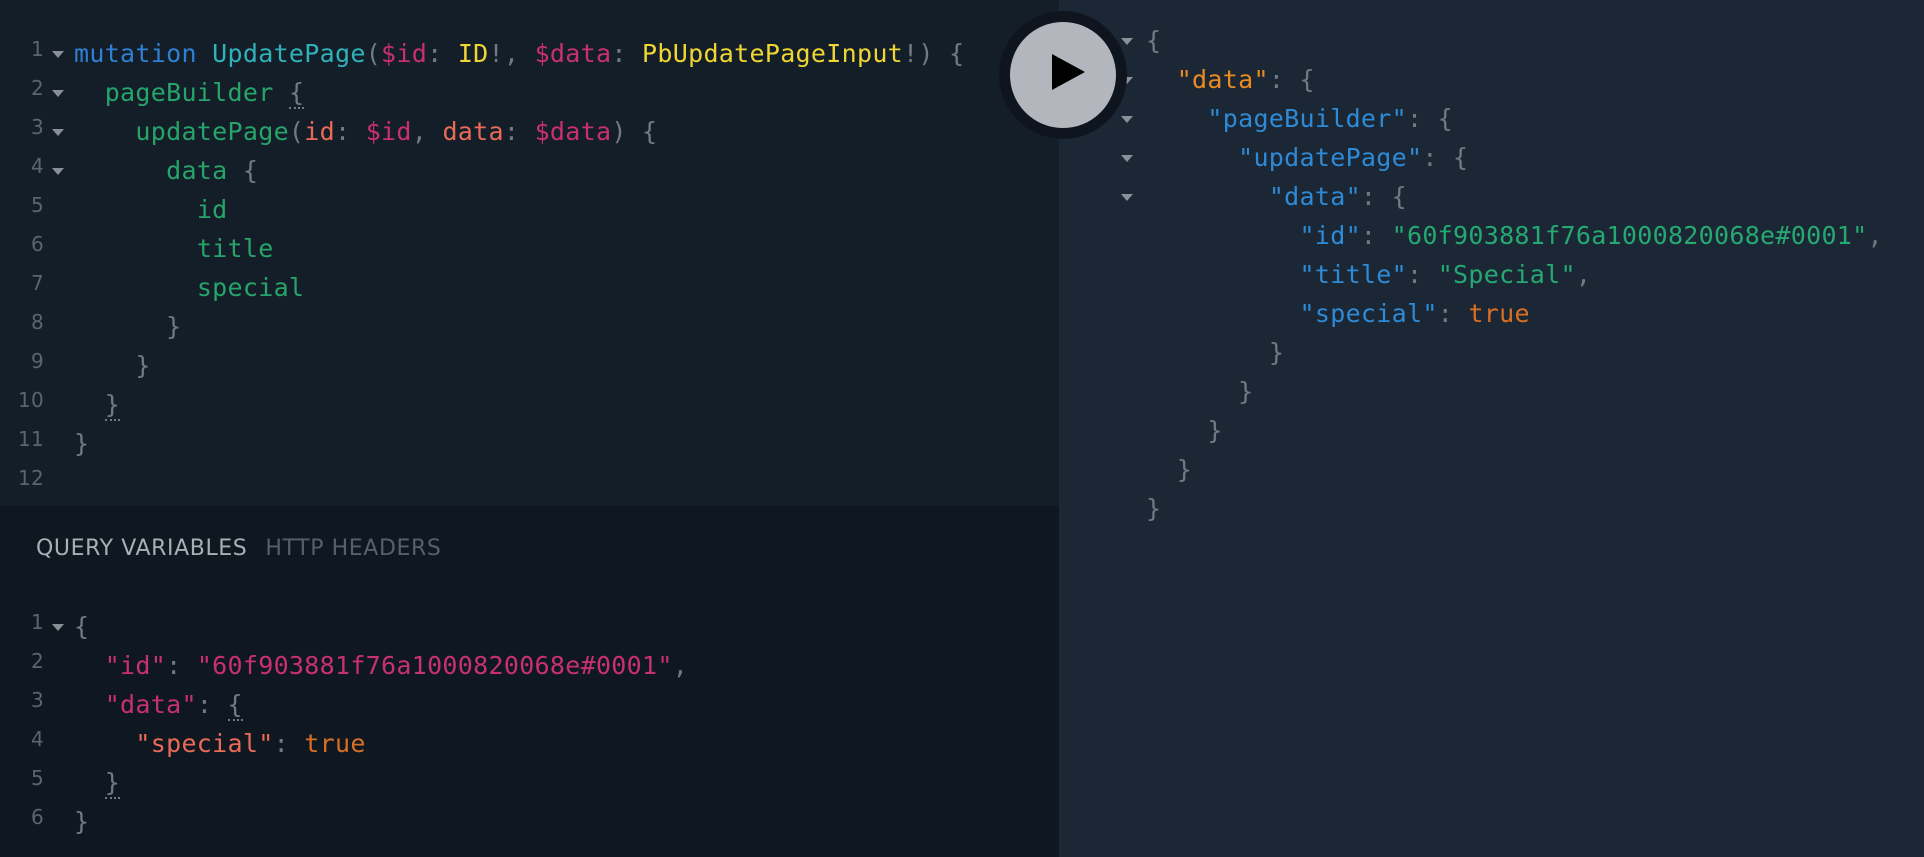  Describe the element at coordinates (37, 49) in the screenshot. I see `line-number: 1` at that location.